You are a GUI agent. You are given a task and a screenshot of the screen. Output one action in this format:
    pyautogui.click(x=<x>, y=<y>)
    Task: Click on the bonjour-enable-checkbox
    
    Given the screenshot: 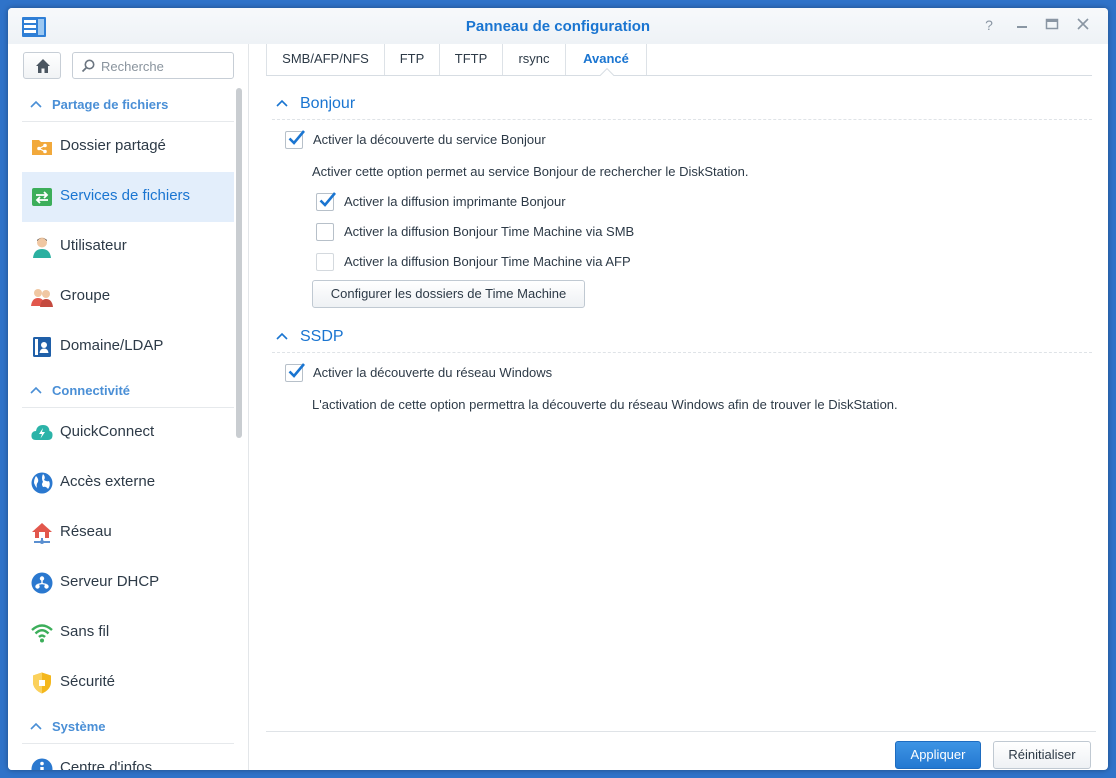 What is the action you would take?
    pyautogui.click(x=295, y=139)
    